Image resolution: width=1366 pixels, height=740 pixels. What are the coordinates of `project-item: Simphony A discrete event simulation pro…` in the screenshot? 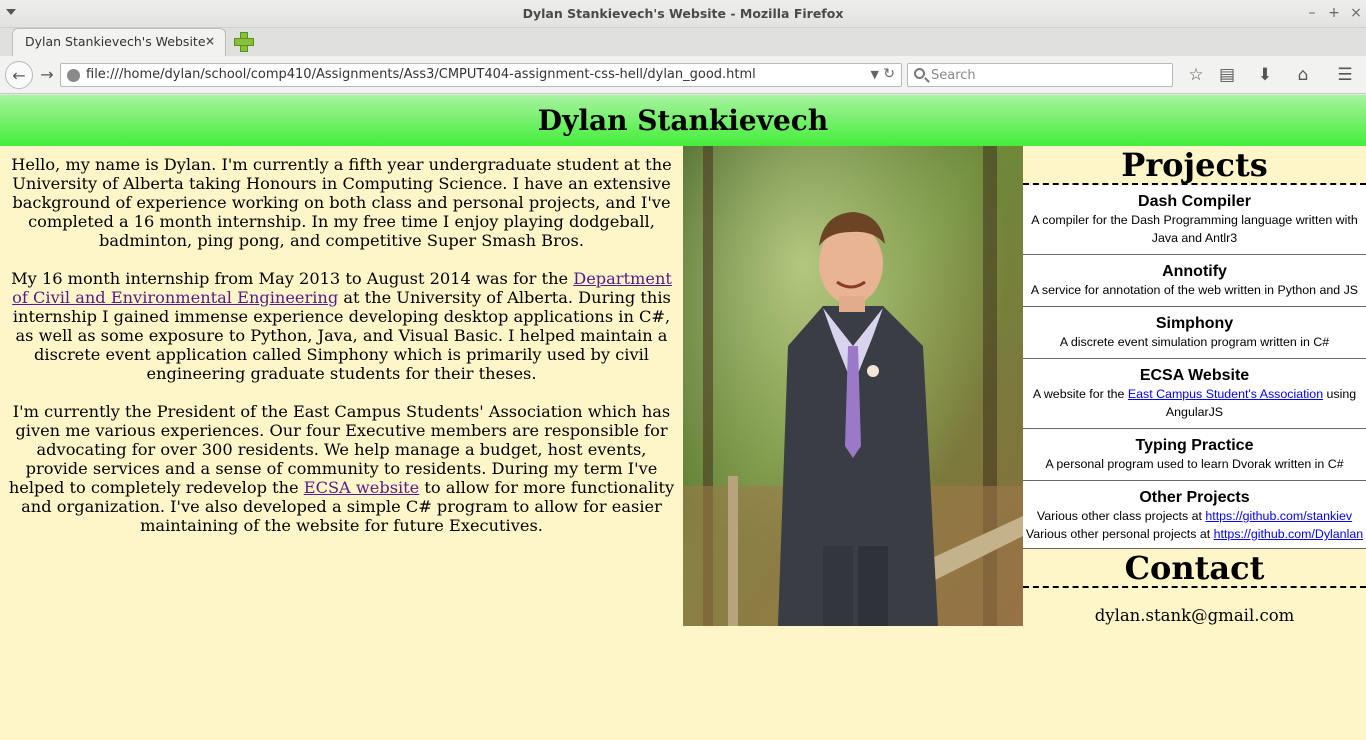 It's located at (1194, 333).